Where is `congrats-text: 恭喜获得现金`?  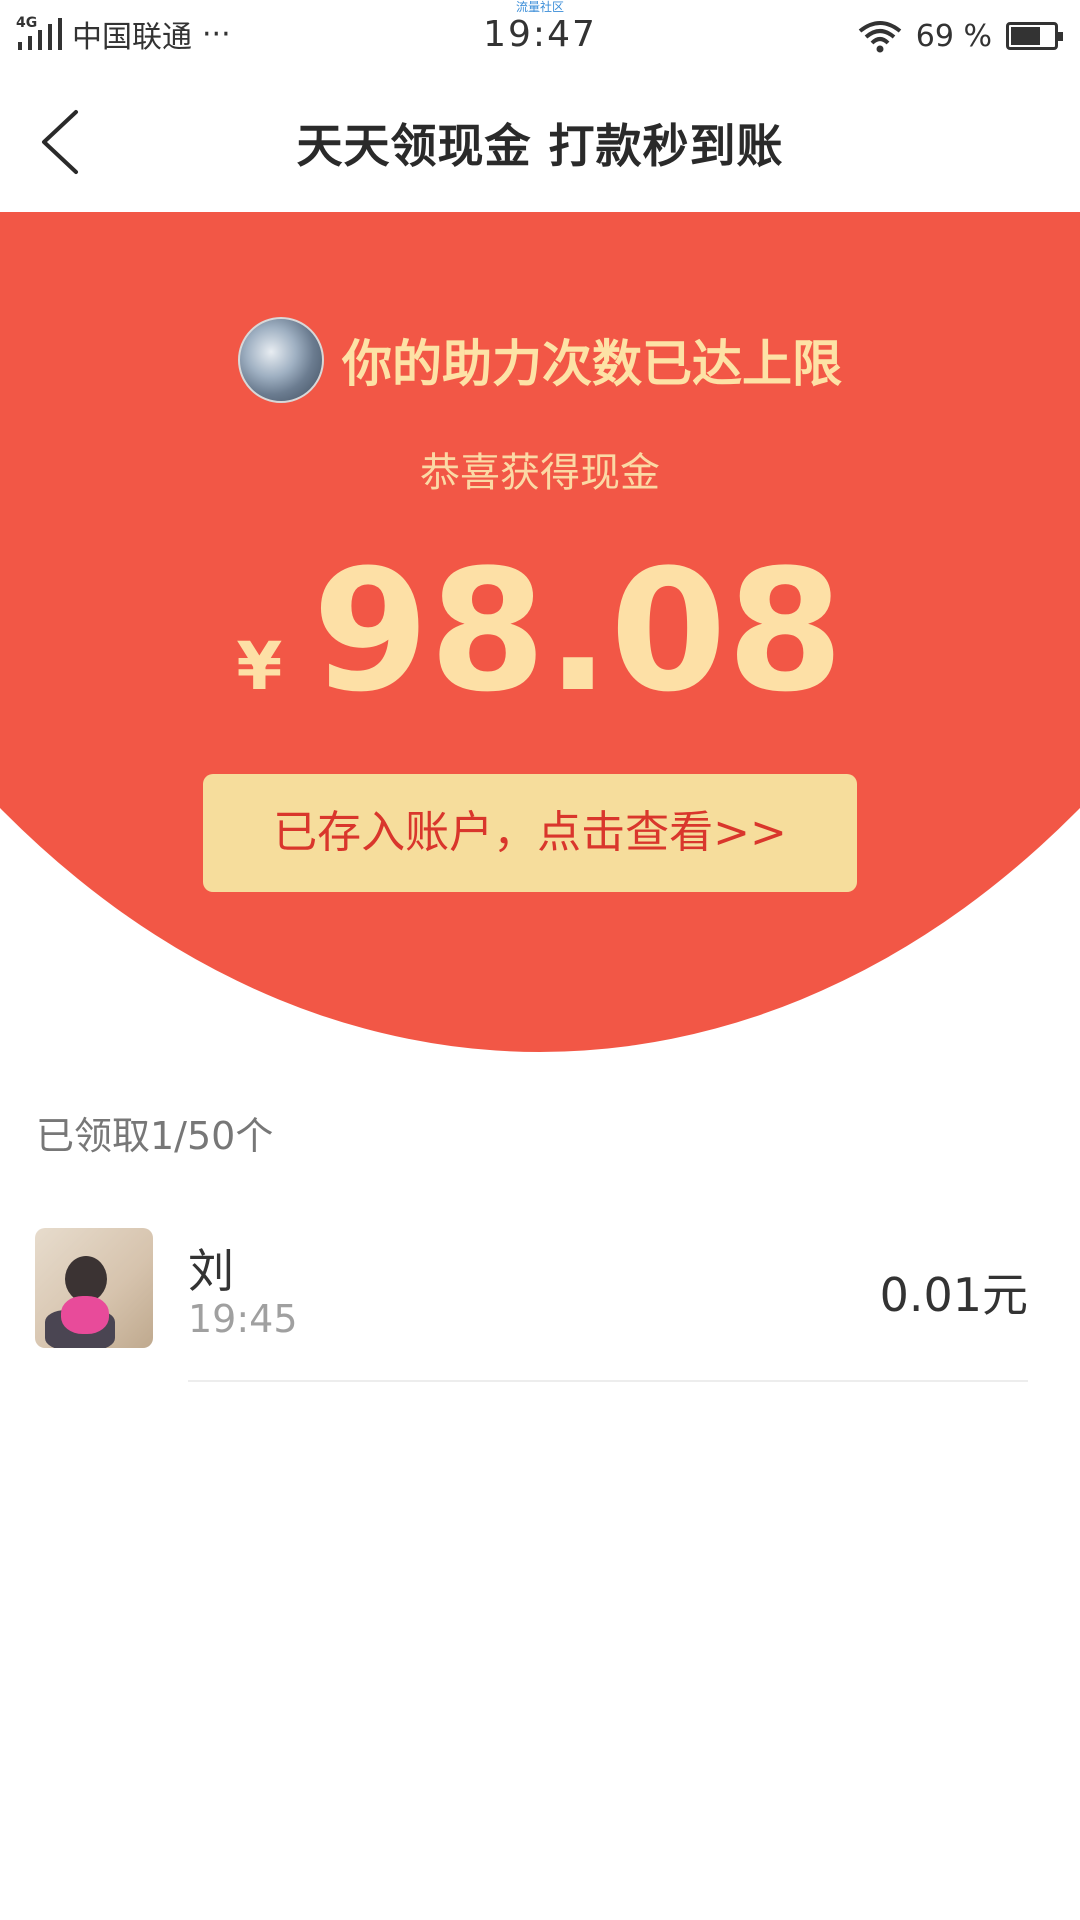
congrats-text: 恭喜获得现金 is located at coordinates (540, 473).